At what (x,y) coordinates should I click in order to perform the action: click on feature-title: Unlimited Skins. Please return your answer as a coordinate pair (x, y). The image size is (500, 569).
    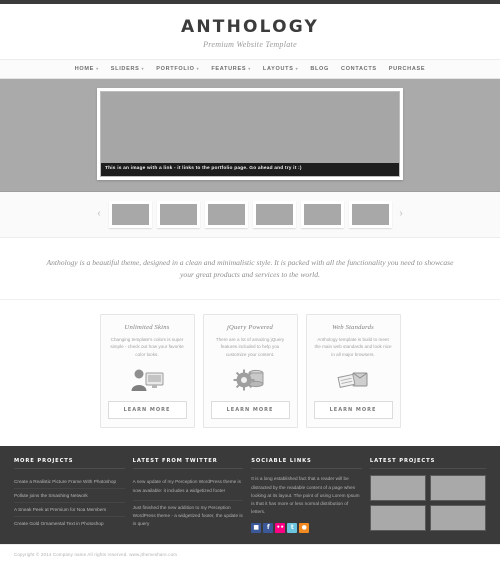
    Looking at the image, I should click on (147, 327).